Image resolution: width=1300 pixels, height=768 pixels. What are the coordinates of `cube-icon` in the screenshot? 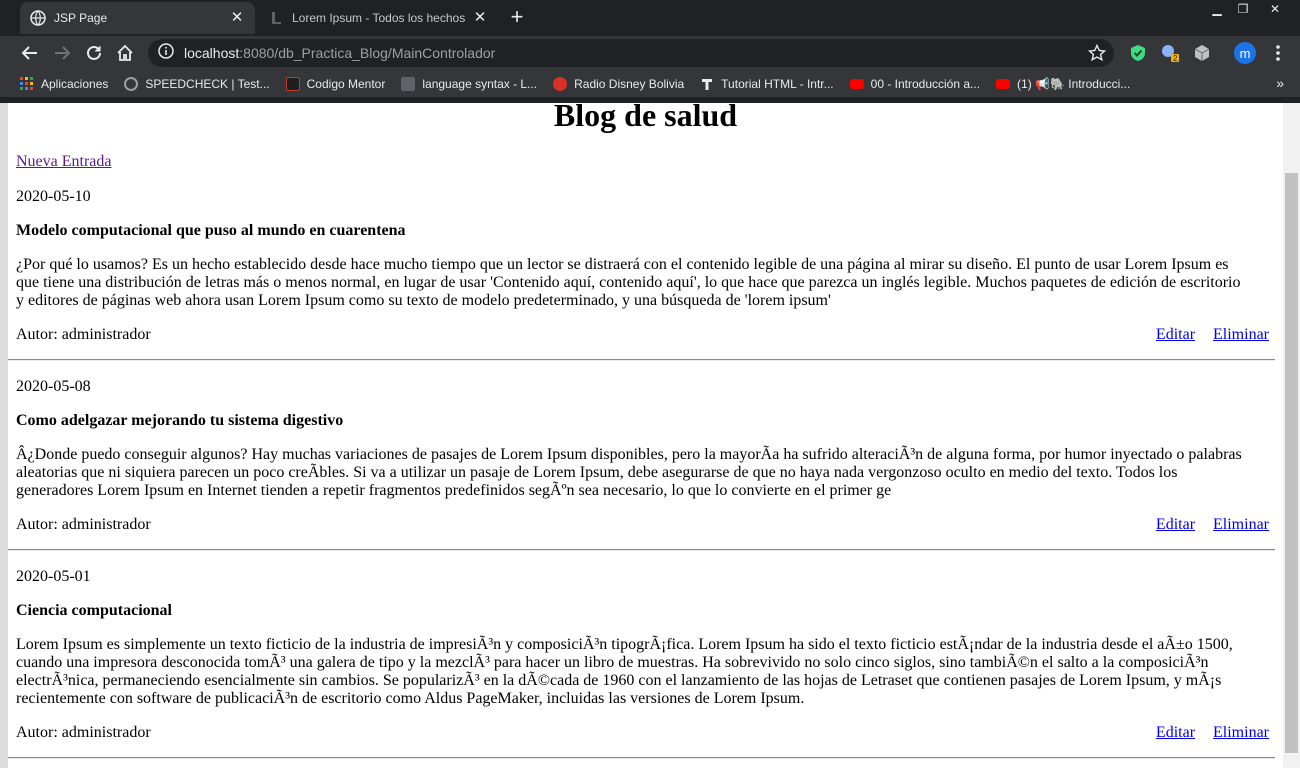 It's located at (1202, 53).